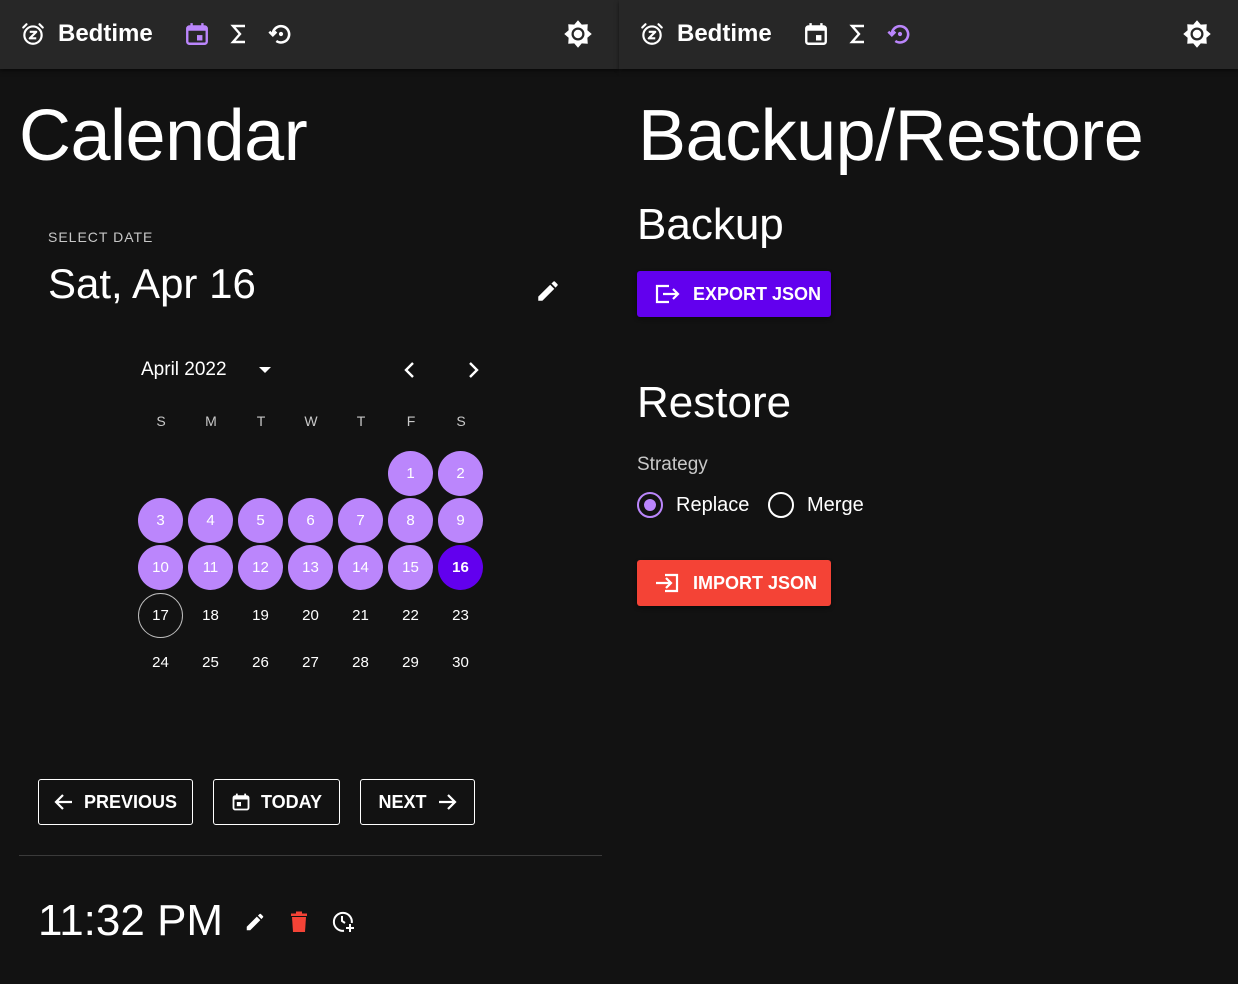 The image size is (1238, 984). I want to click on export-label: EXPORT JSON, so click(757, 293).